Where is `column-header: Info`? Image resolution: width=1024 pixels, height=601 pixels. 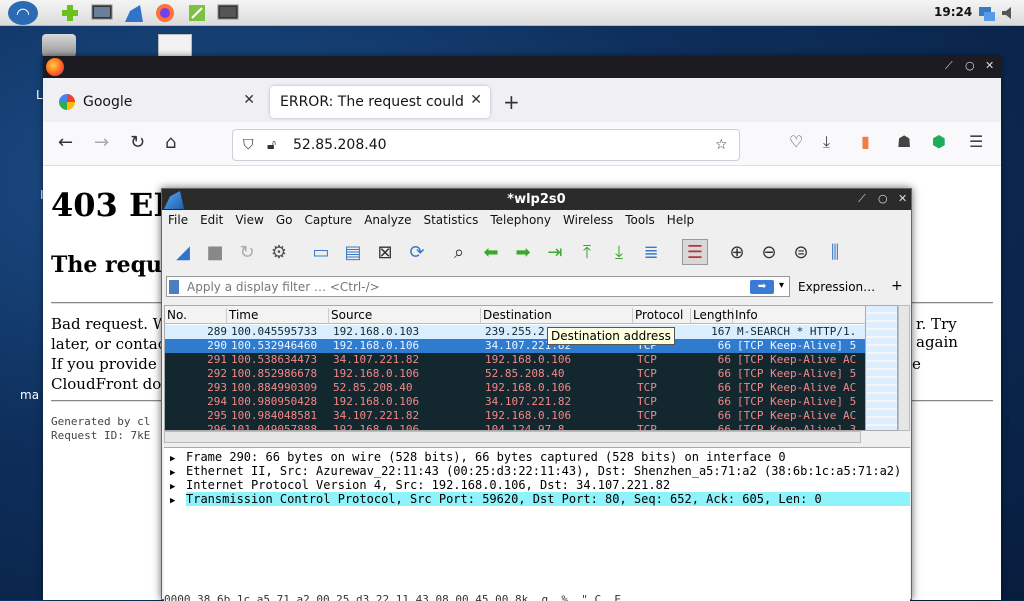 column-header: Info is located at coordinates (800, 315).